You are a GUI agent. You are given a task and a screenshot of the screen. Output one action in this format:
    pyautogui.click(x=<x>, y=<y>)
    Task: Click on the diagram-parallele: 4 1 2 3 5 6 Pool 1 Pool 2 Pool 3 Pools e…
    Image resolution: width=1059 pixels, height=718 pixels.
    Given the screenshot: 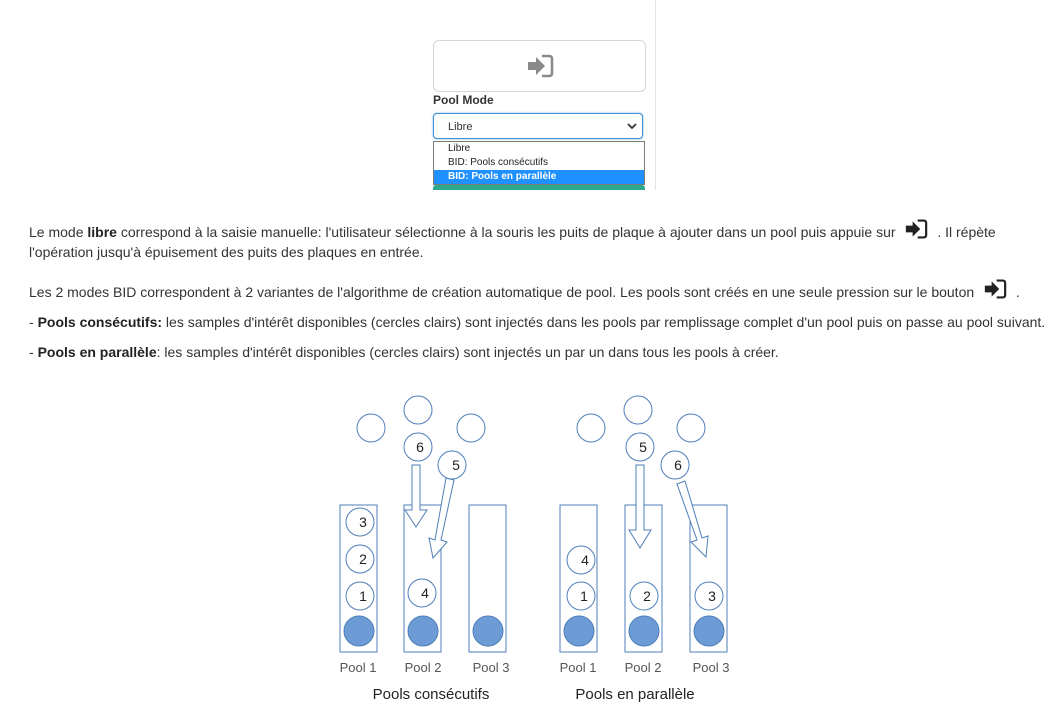 What is the action you would take?
    pyautogui.click(x=644, y=549)
    